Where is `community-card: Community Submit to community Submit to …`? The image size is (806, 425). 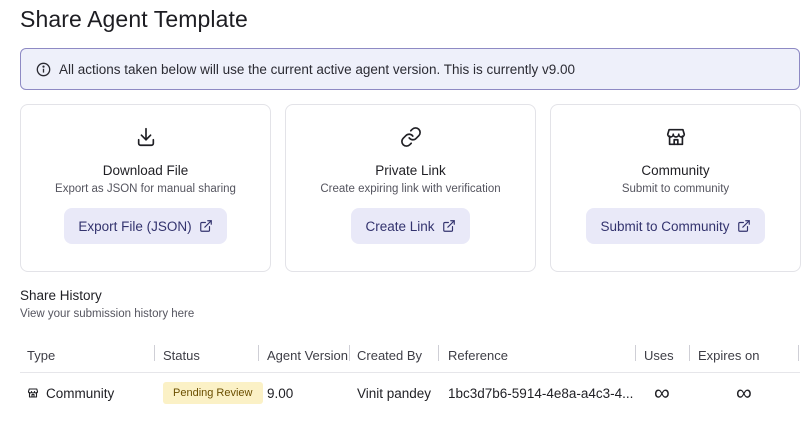 community-card: Community Submit to community Submit to … is located at coordinates (675, 188).